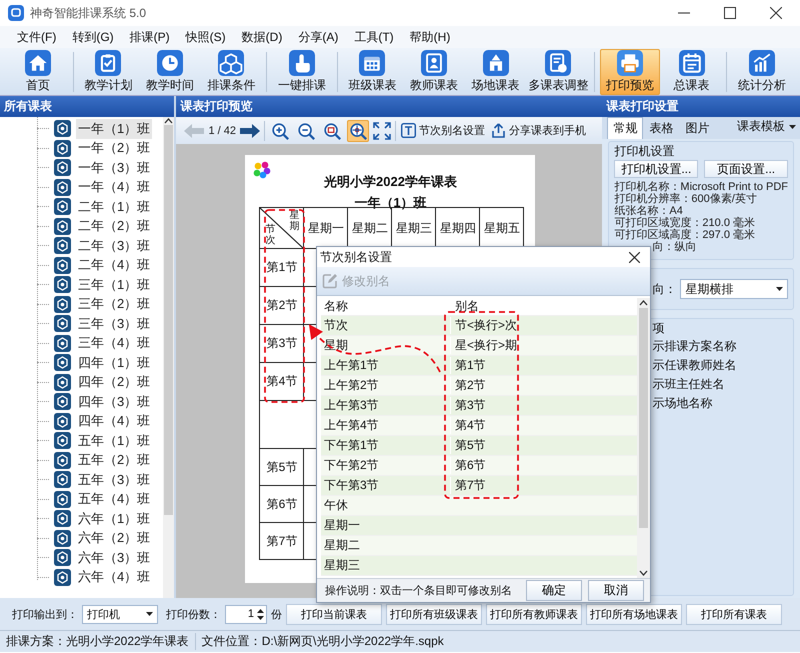  I want to click on tree-item: 一年（4）班, so click(114, 187).